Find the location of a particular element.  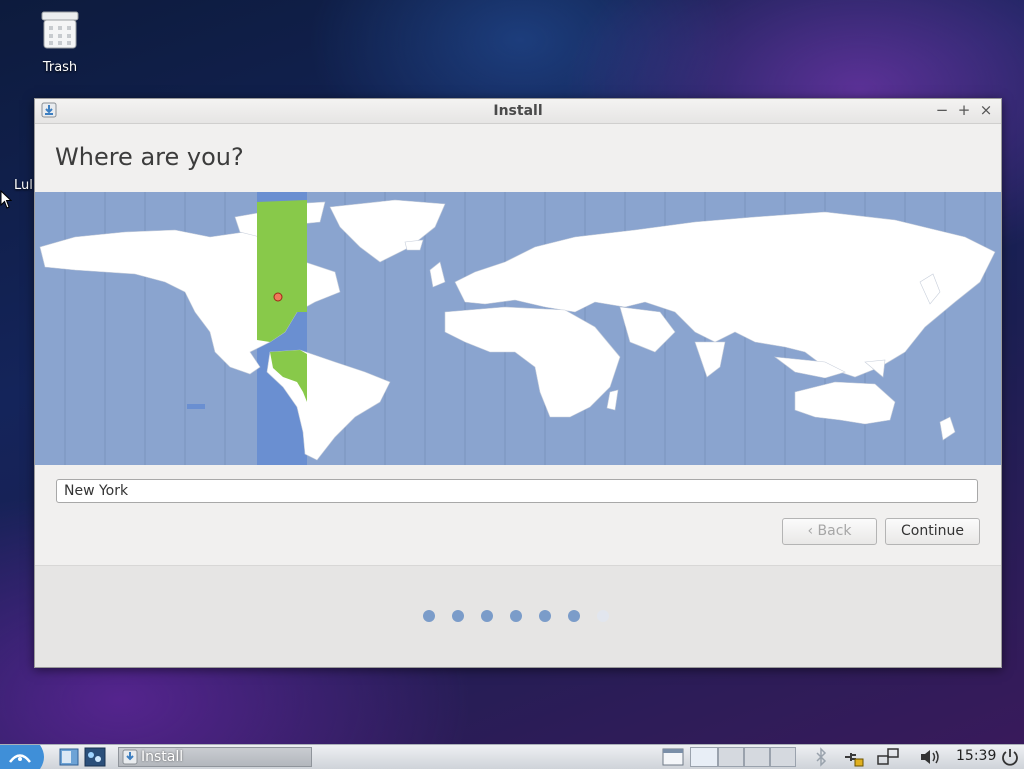

power-icon is located at coordinates (1010, 757).